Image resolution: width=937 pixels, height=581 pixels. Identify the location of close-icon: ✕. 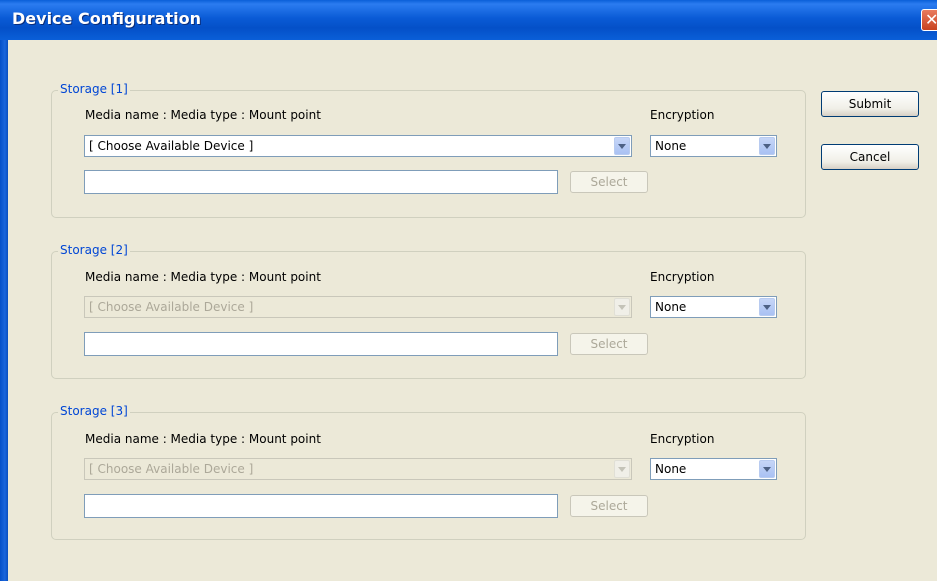
(931, 19).